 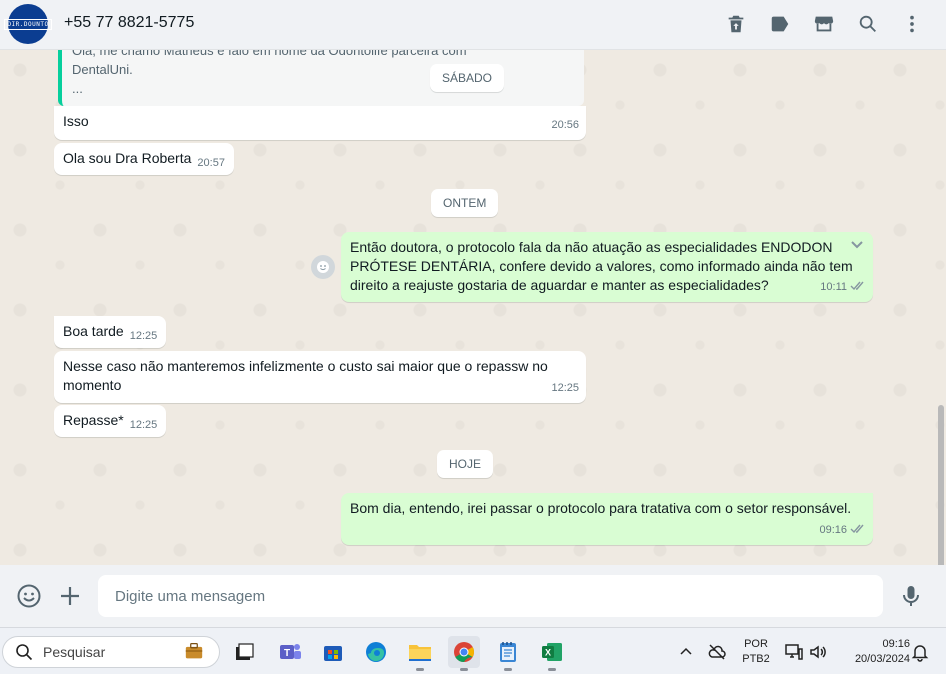 What do you see at coordinates (736, 24) in the screenshot?
I see `delete-icon` at bounding box center [736, 24].